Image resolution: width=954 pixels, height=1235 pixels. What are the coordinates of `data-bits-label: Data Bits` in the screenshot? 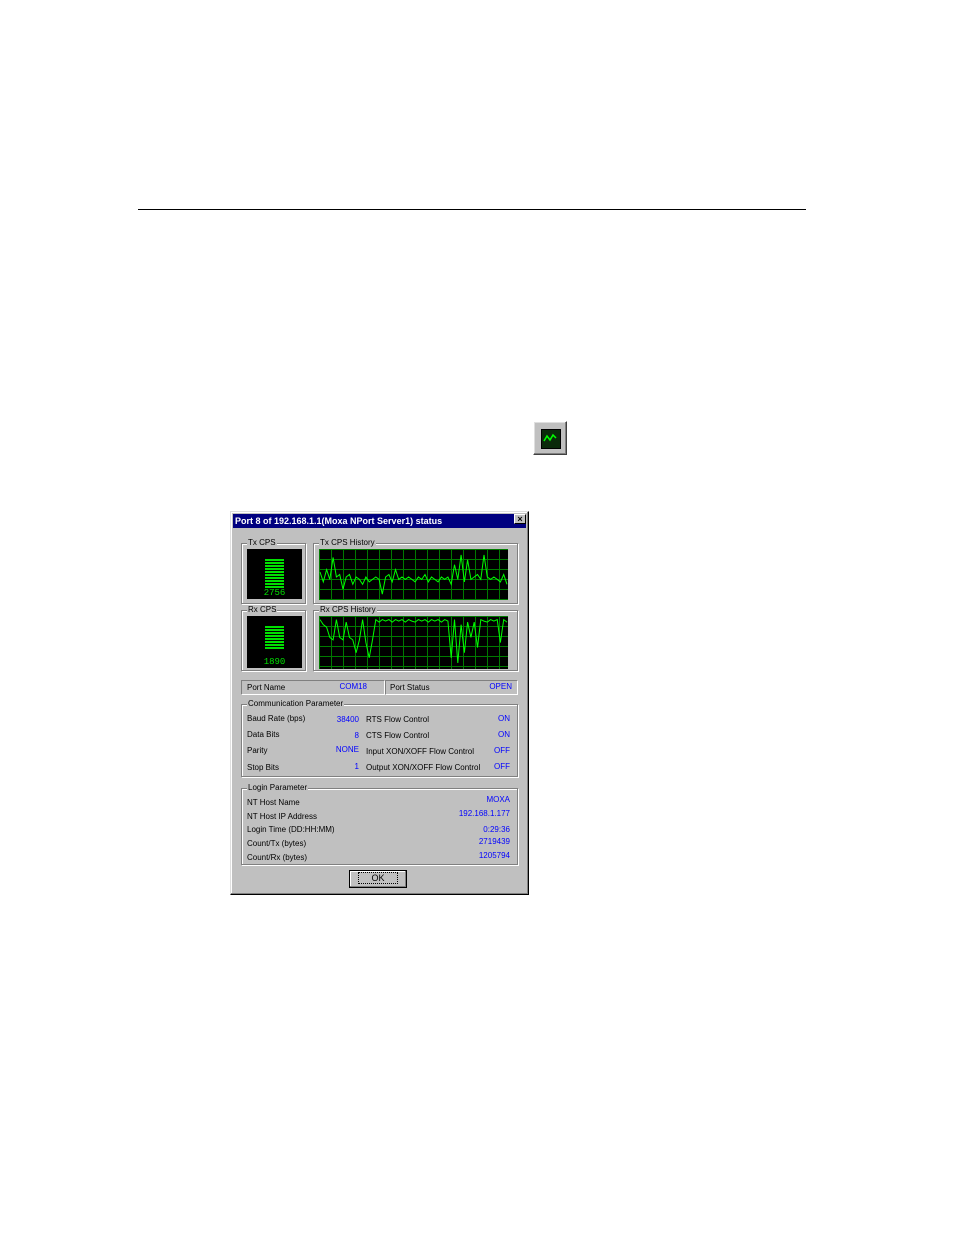 It's located at (263, 734).